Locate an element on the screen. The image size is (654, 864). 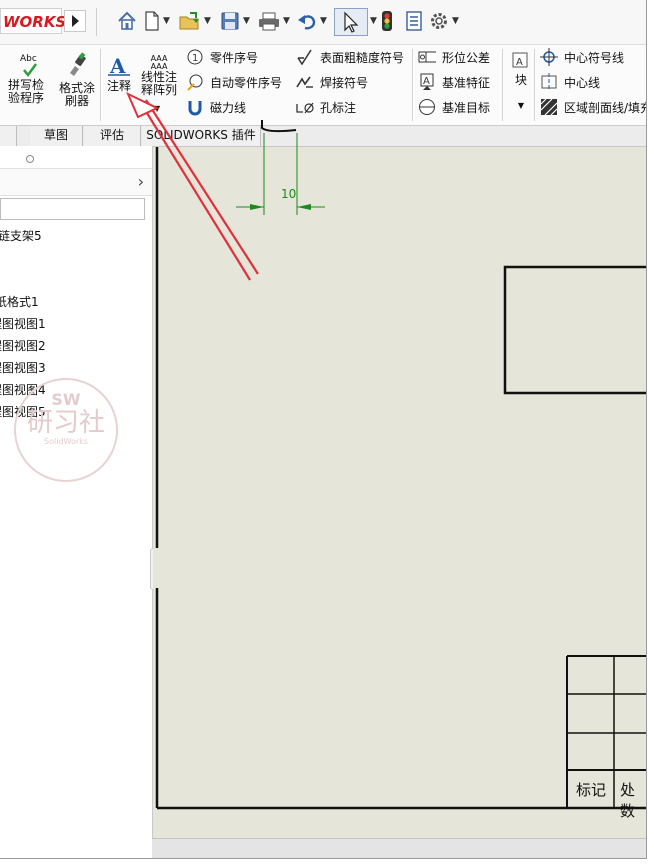
canvas-status-strip is located at coordinates (399, 848).